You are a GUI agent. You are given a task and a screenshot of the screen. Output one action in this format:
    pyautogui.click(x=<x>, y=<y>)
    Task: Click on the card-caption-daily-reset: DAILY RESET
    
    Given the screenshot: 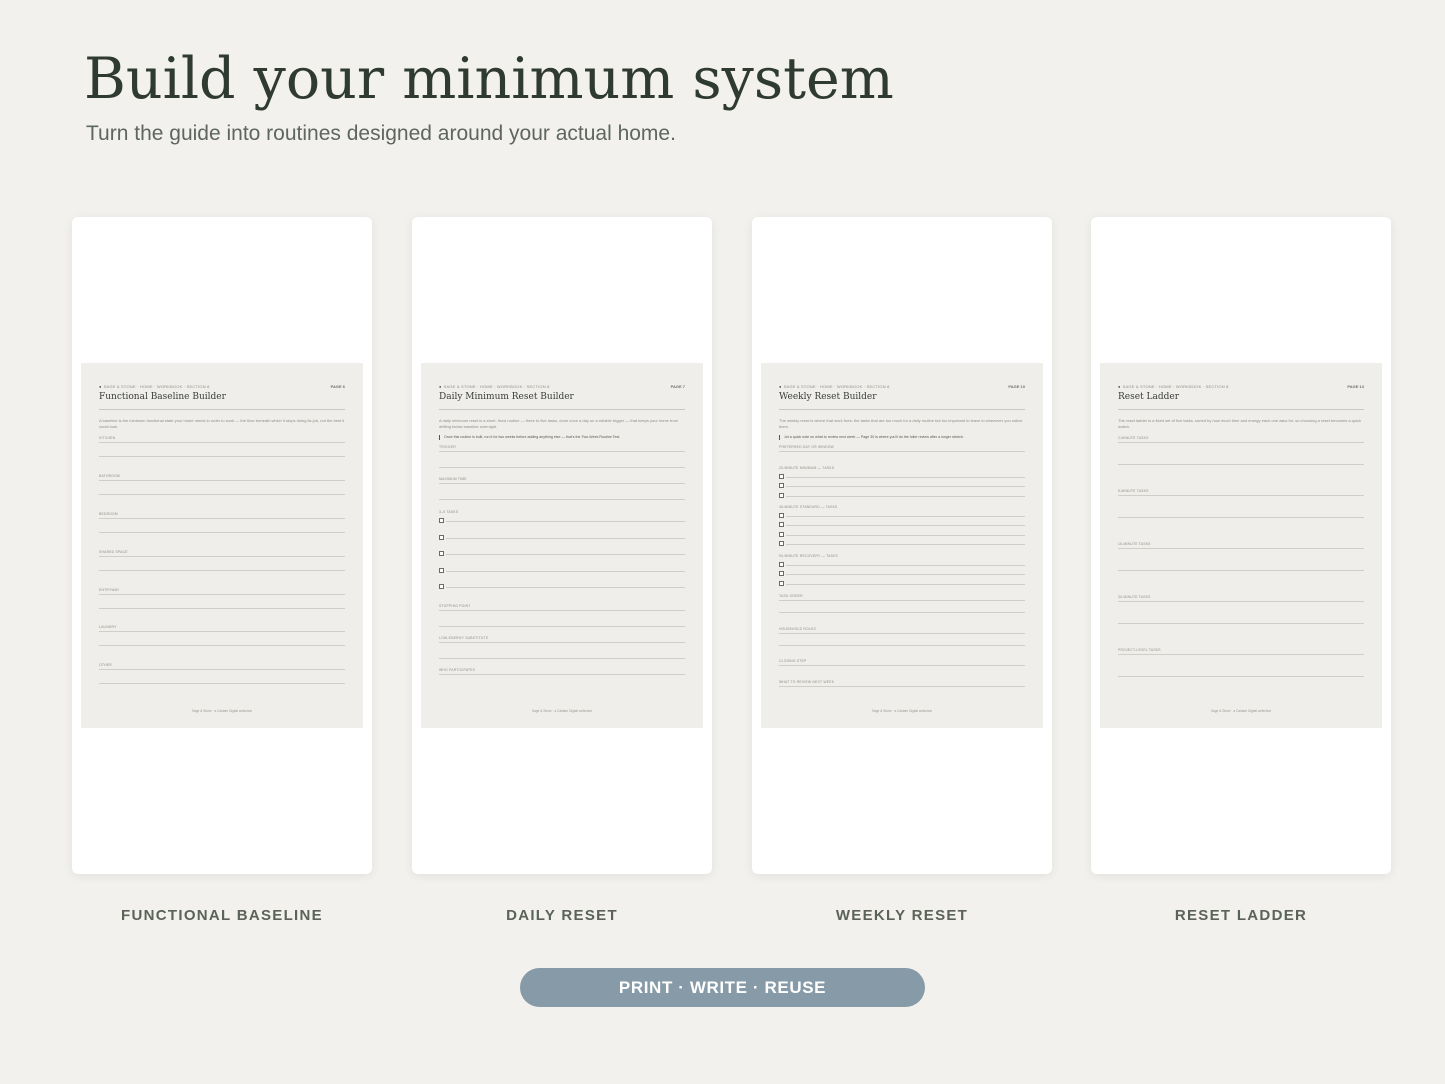 What is the action you would take?
    pyautogui.click(x=562, y=915)
    